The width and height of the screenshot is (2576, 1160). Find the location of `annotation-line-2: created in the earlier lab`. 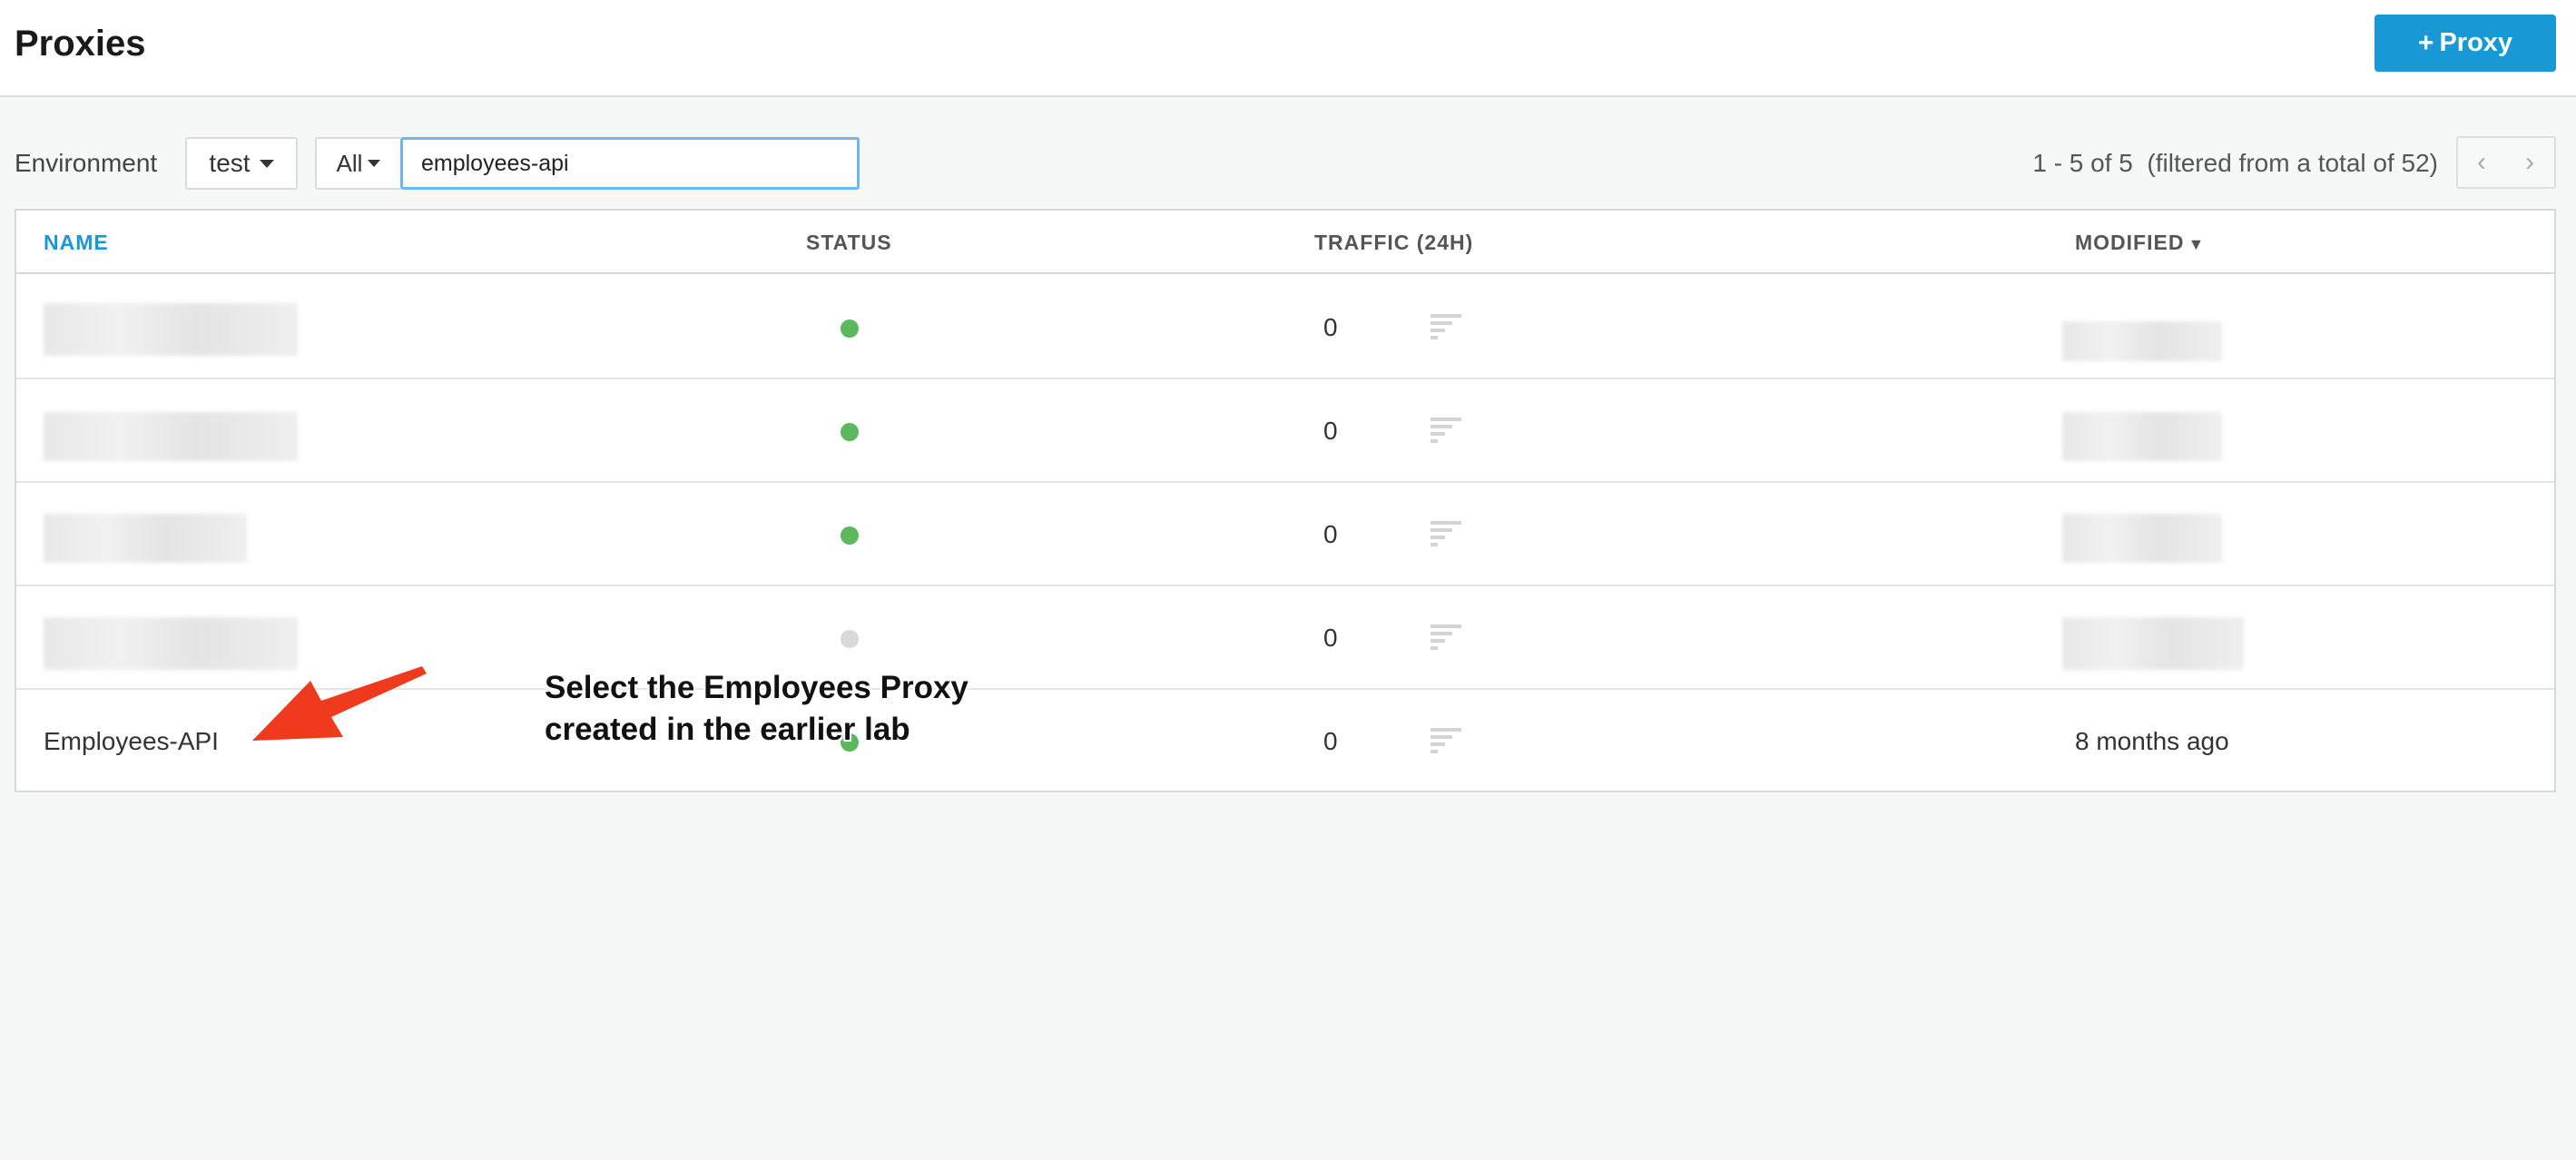

annotation-line-2: created in the earlier lab is located at coordinates (727, 729).